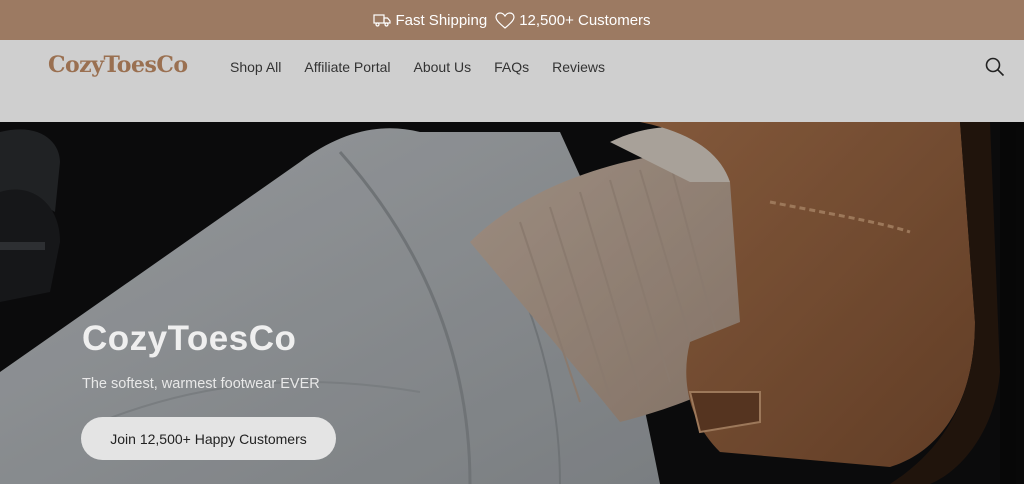 This screenshot has height=484, width=1024. I want to click on search-icon, so click(995, 67).